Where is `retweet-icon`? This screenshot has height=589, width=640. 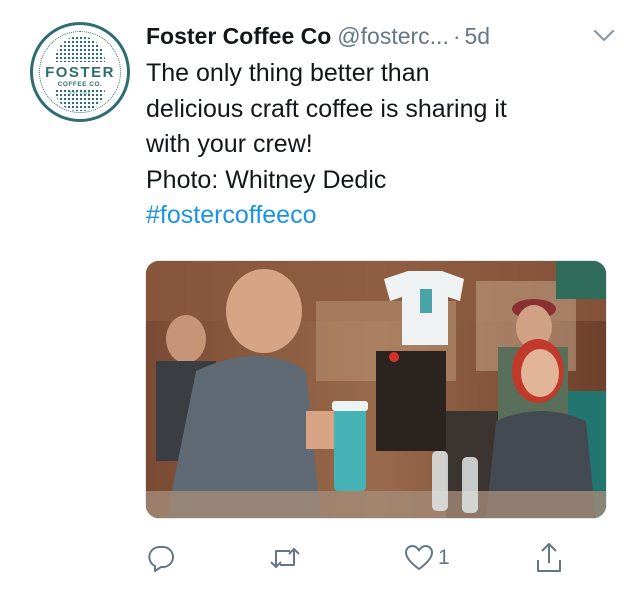
retweet-icon is located at coordinates (285, 558).